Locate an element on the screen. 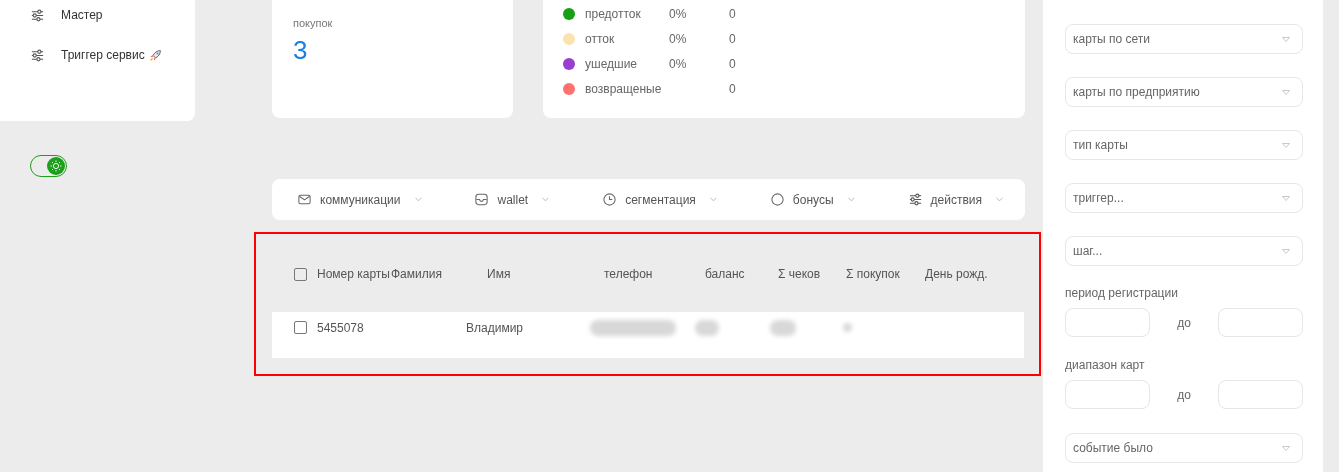  table-cell: 5455078 is located at coordinates (340, 327).